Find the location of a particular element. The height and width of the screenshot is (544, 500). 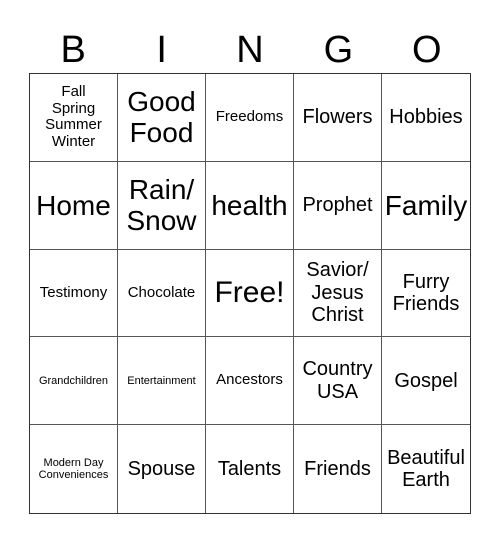

cell-label: Fall Spring Summer Winter is located at coordinates (73, 116).